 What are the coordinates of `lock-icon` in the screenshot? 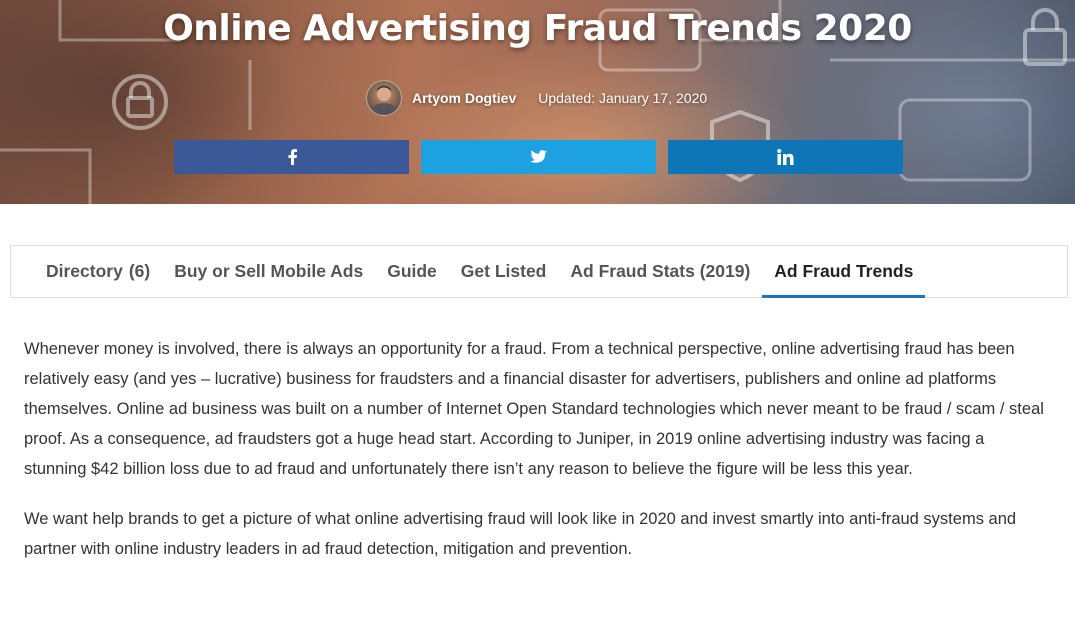 It's located at (140, 102).